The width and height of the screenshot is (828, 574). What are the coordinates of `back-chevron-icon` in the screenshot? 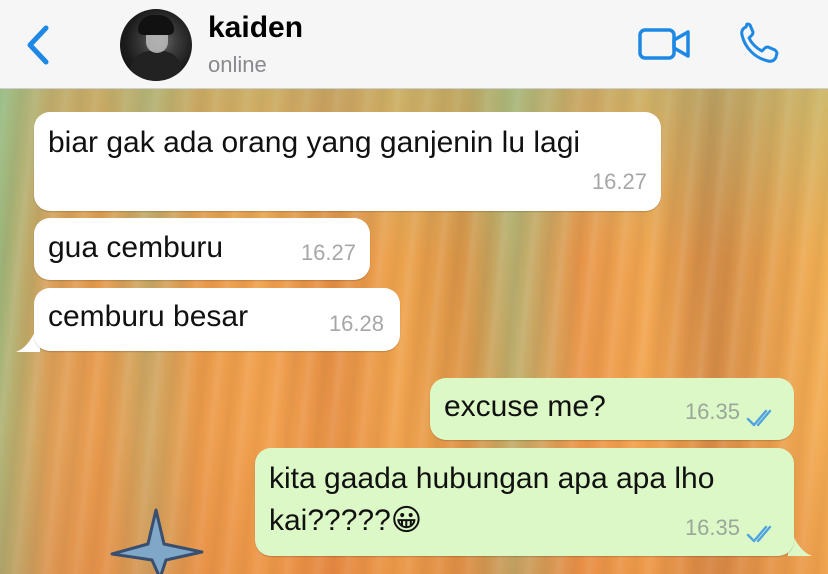 It's located at (38, 45).